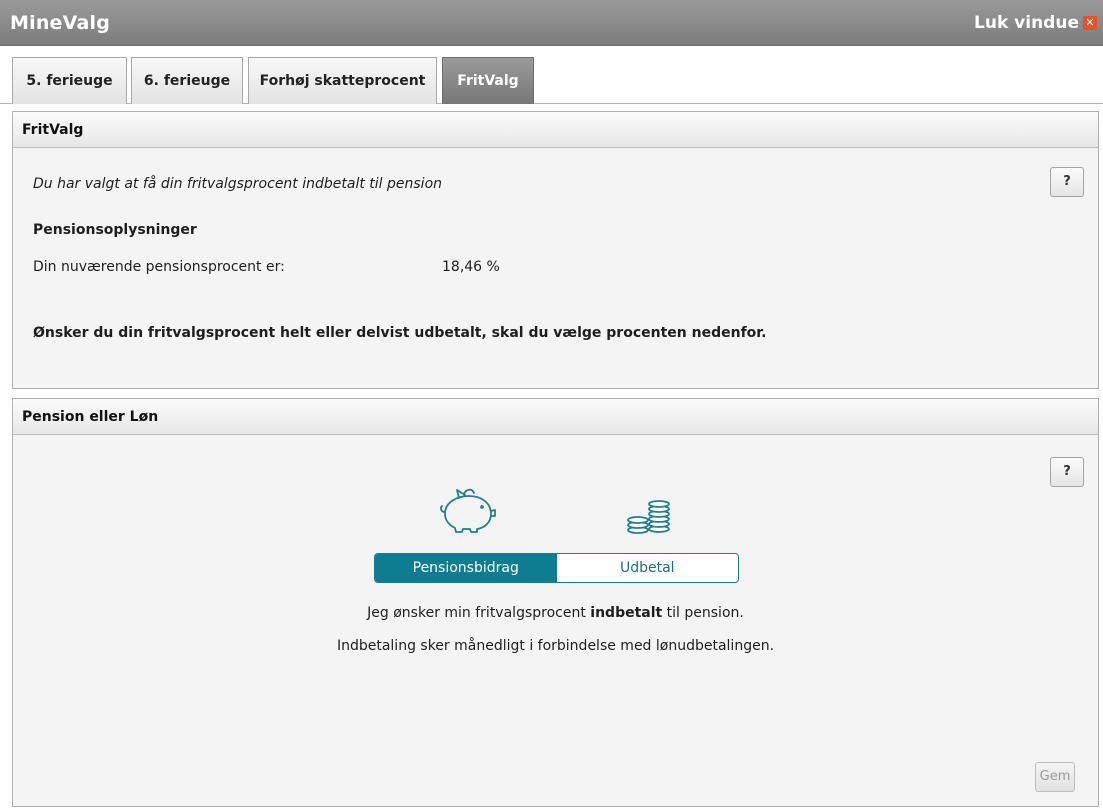 Image resolution: width=1103 pixels, height=811 pixels. What do you see at coordinates (626, 613) in the screenshot?
I see `choice-text-bold: indbetalt` at bounding box center [626, 613].